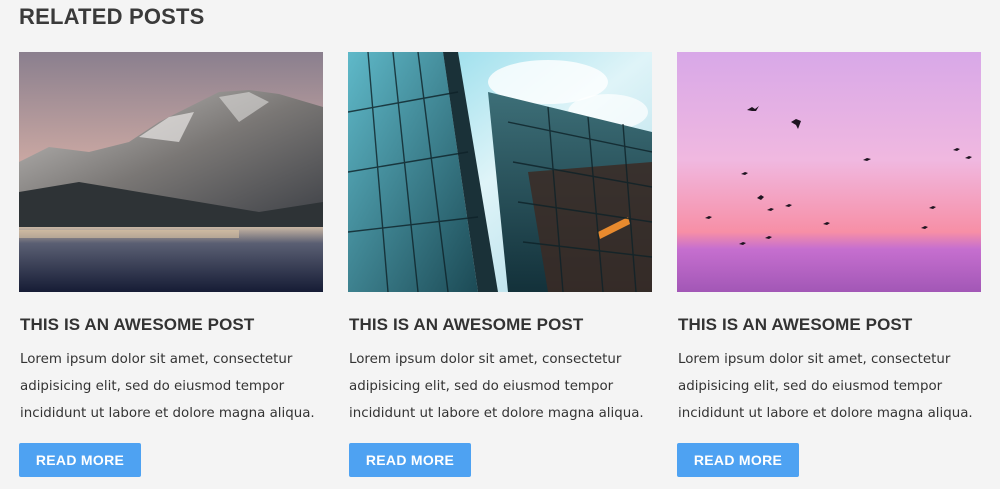 Image resolution: width=1000 pixels, height=489 pixels. I want to click on mountain-lake-image, so click(171, 172).